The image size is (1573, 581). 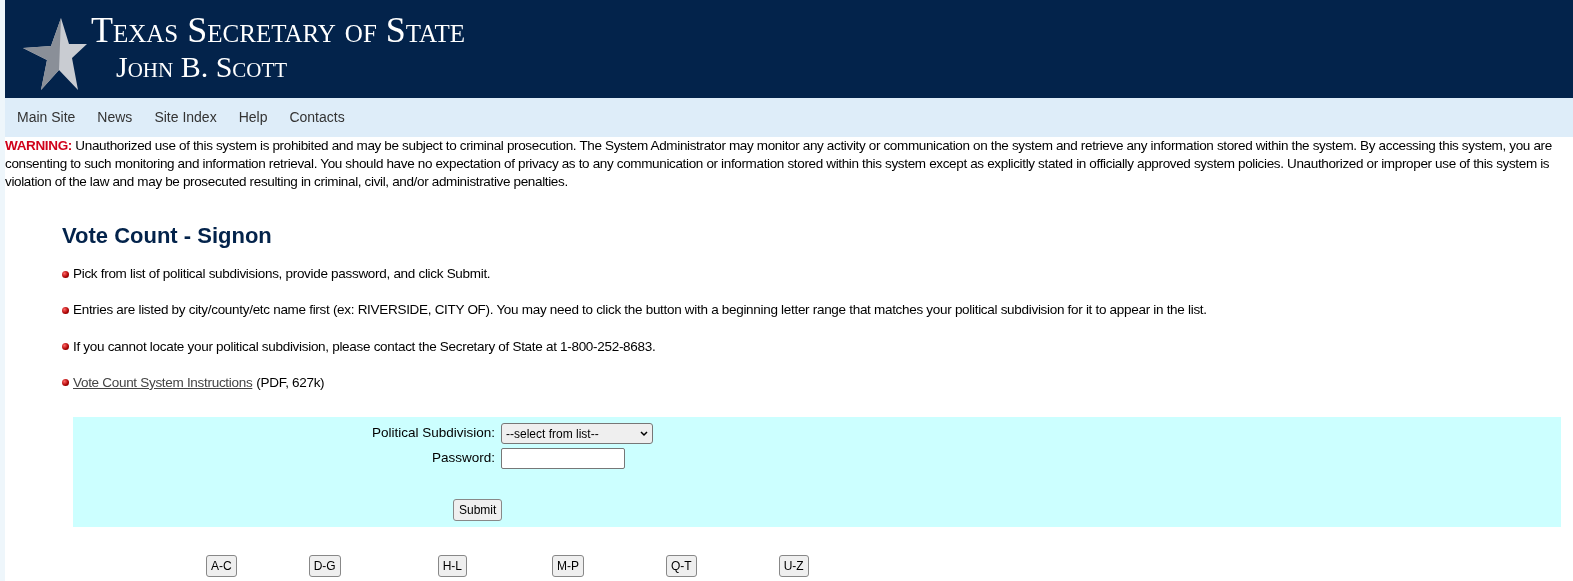 I want to click on site-title: Texas Secretary of State, so click(x=278, y=30).